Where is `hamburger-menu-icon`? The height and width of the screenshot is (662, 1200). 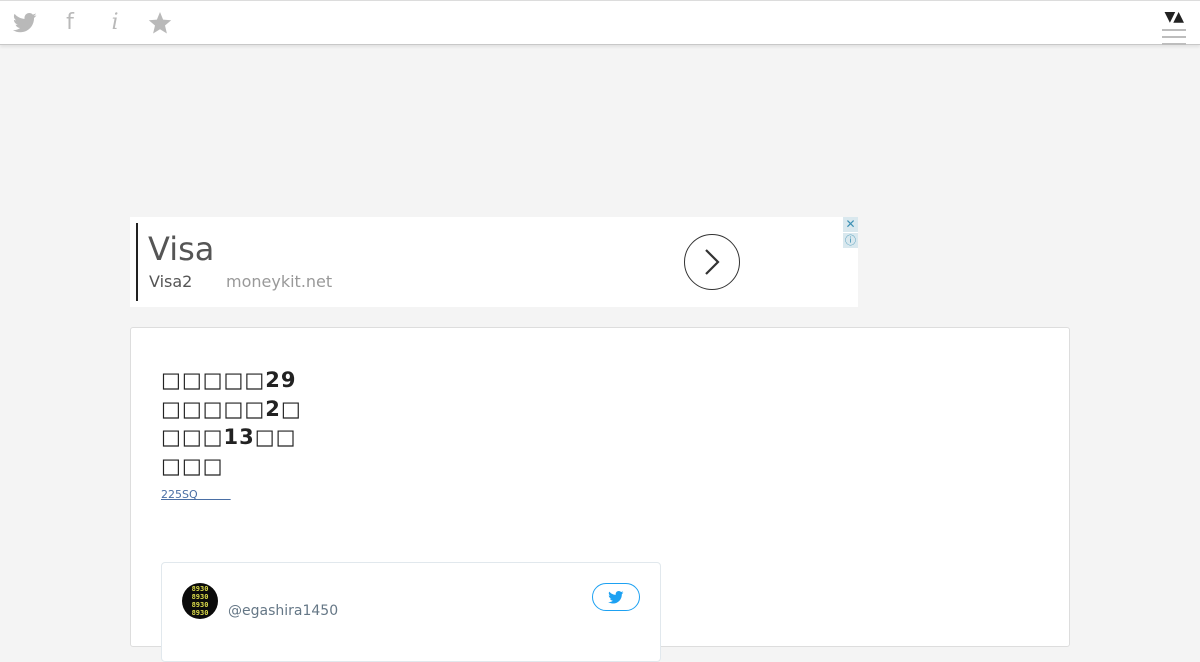
hamburger-menu-icon is located at coordinates (1174, 37).